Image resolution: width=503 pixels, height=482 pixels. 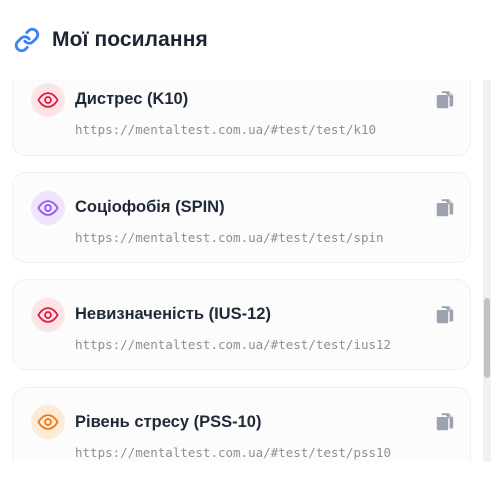 I want to click on bottom-edge, so click(x=251, y=472).